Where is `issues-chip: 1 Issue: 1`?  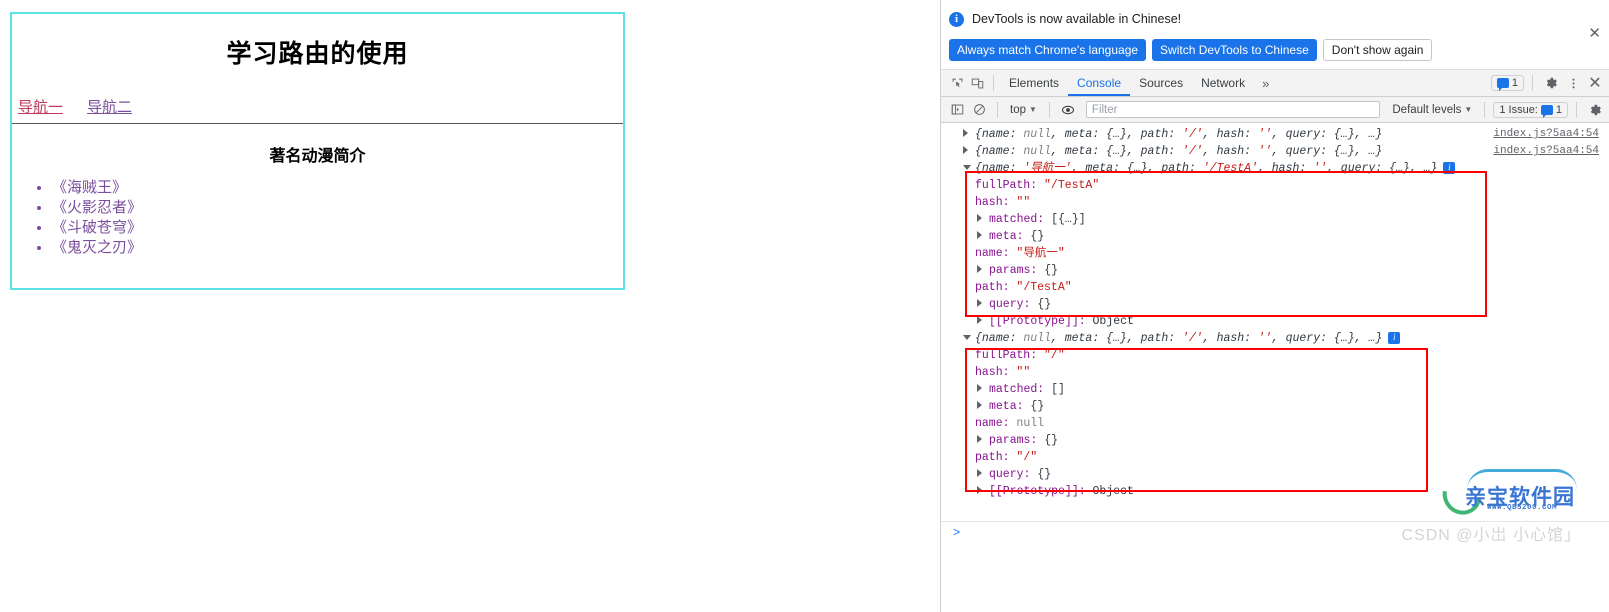
issues-chip: 1 Issue: 1 is located at coordinates (1530, 109).